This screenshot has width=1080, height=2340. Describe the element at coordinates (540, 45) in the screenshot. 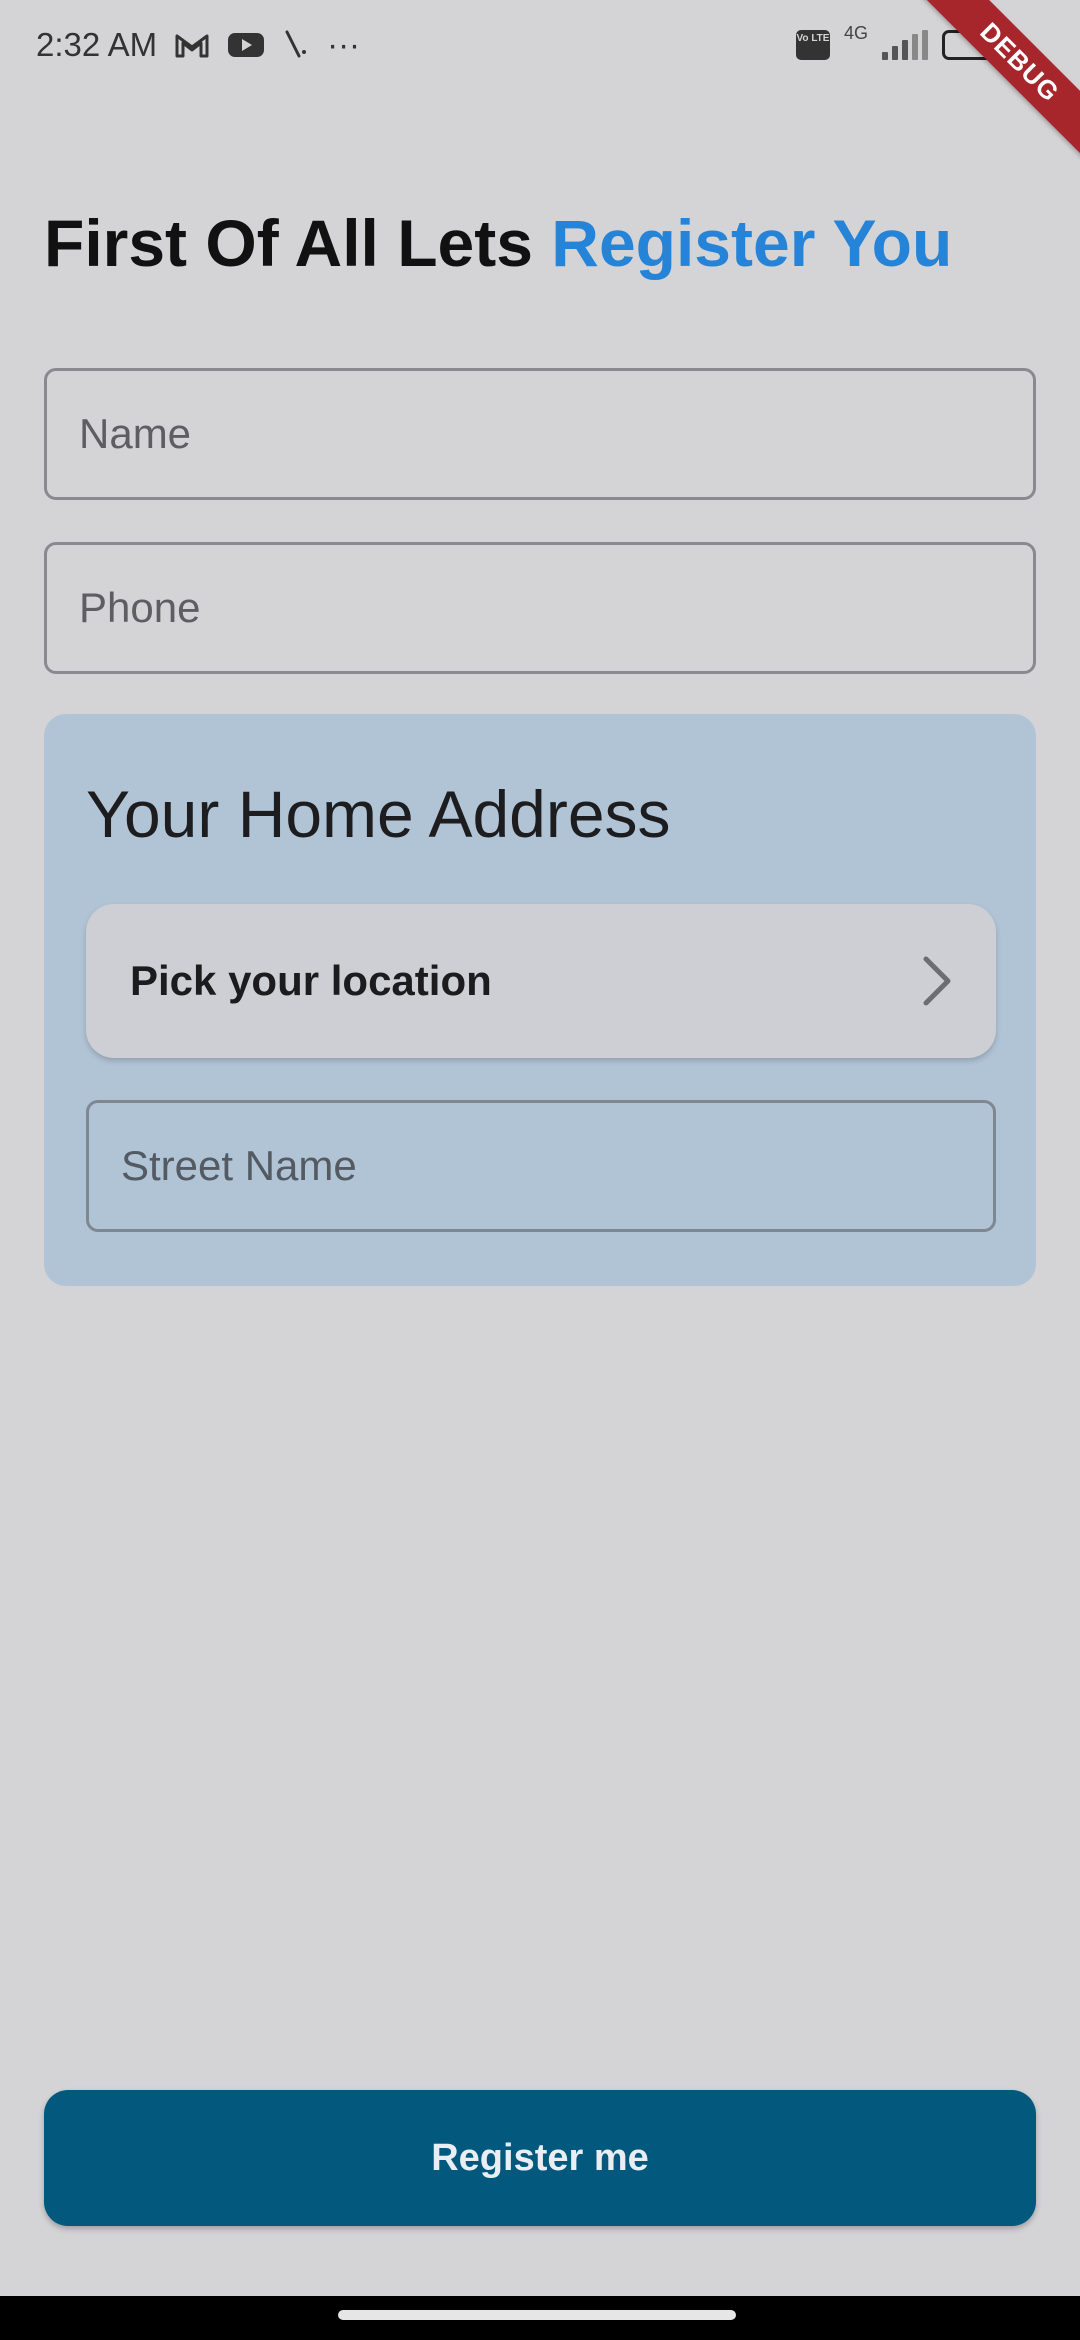

I see `status-bar: 2:32 AM ··· Vo LTE 4G` at that location.